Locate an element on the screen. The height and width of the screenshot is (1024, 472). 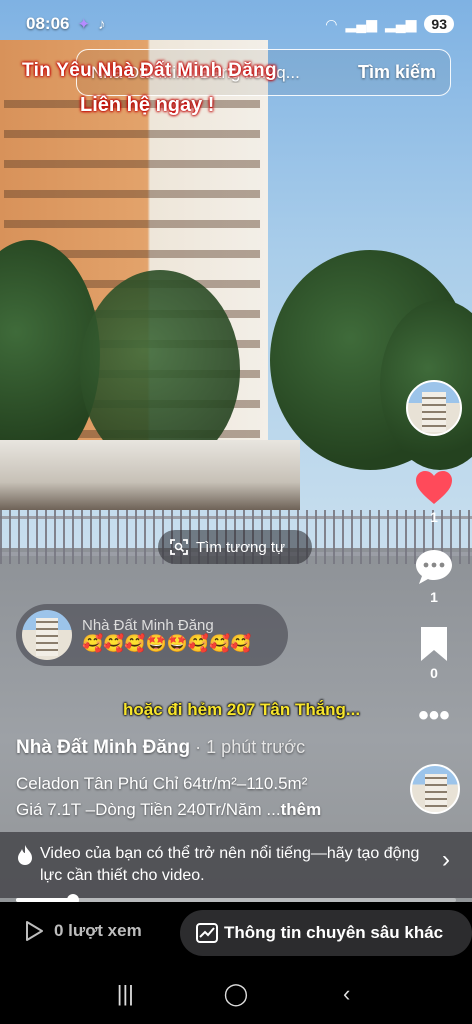
search-button: Tìm kiếm is located at coordinates (397, 72).